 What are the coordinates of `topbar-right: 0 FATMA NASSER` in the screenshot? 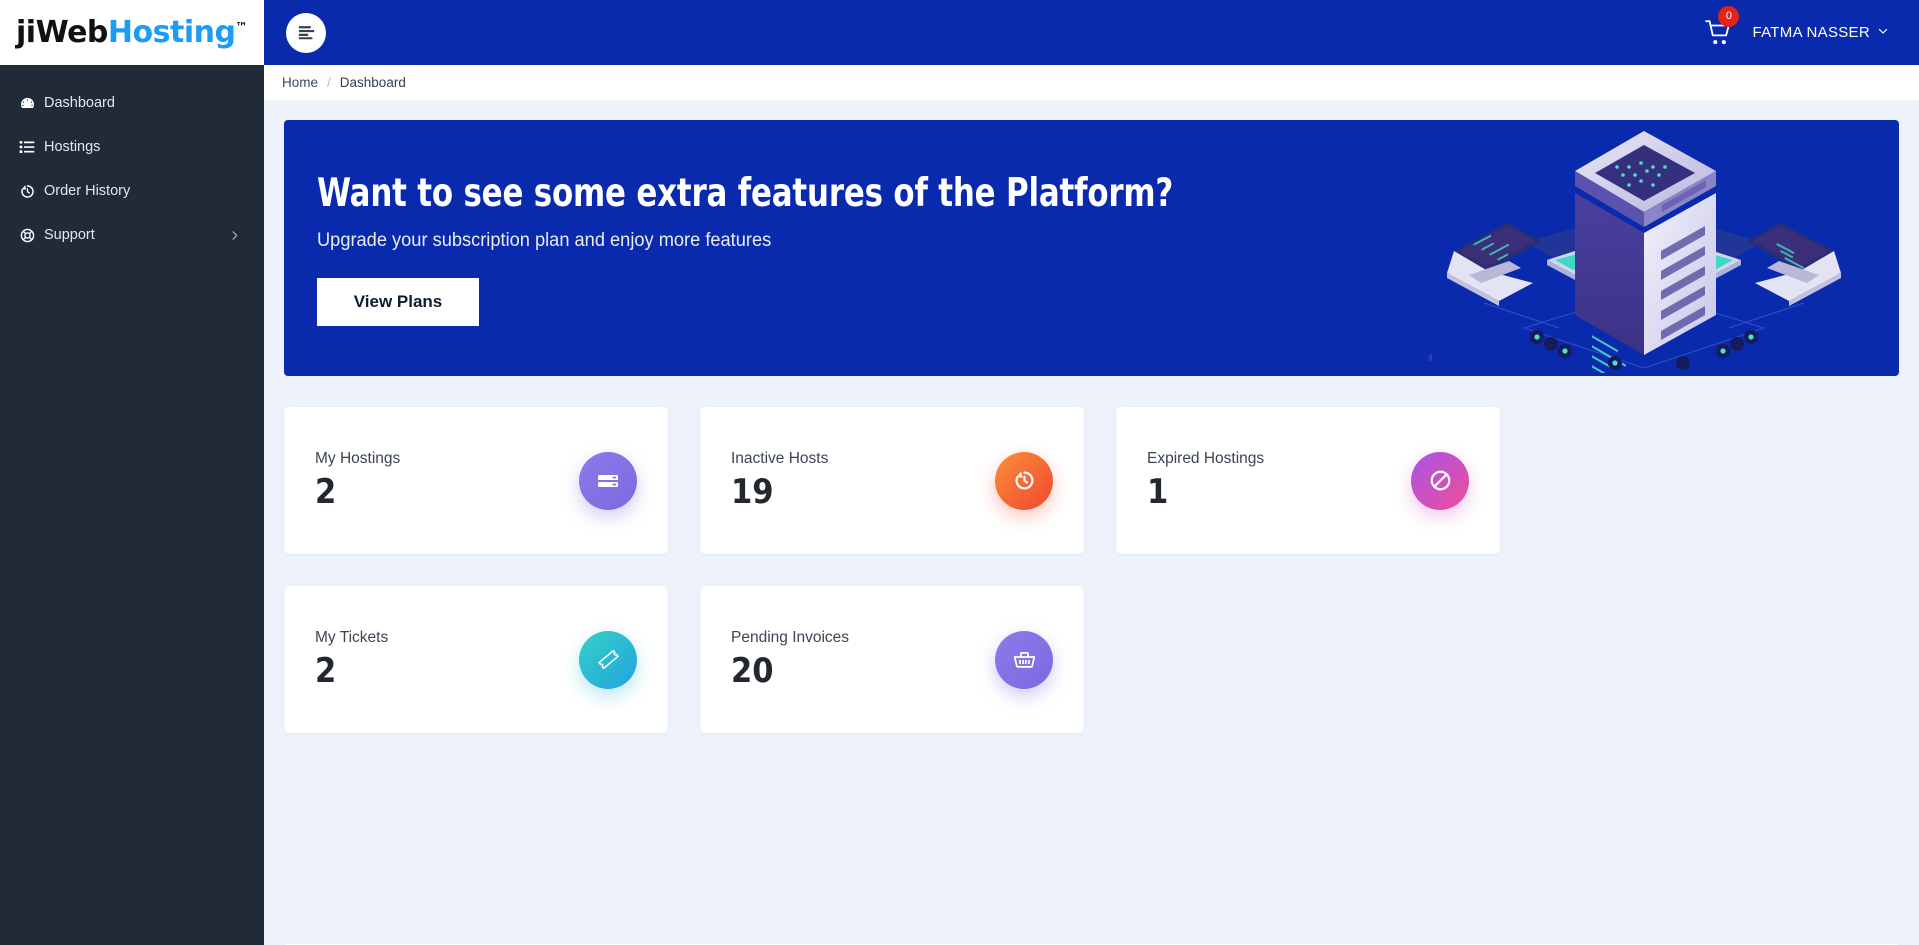 It's located at (1796, 26).